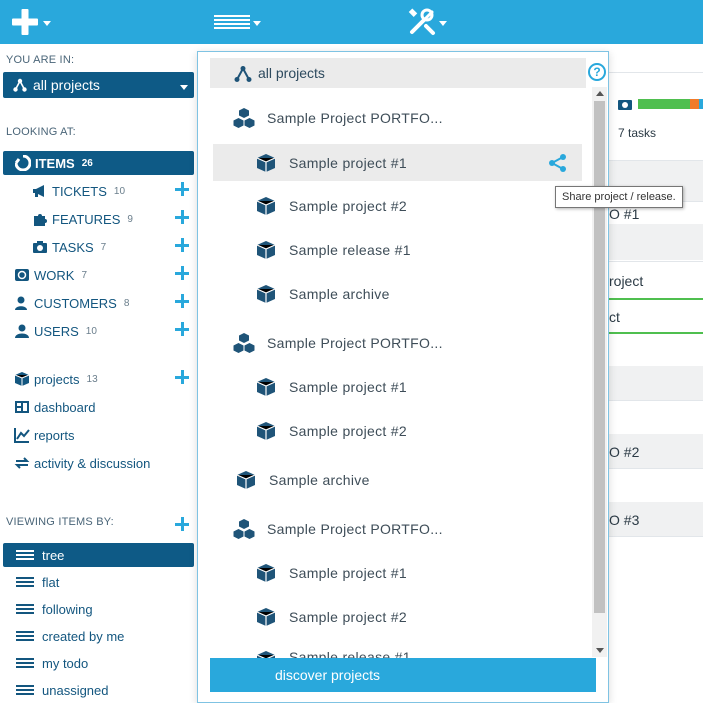  What do you see at coordinates (98, 609) in the screenshot?
I see `view-following: following` at bounding box center [98, 609].